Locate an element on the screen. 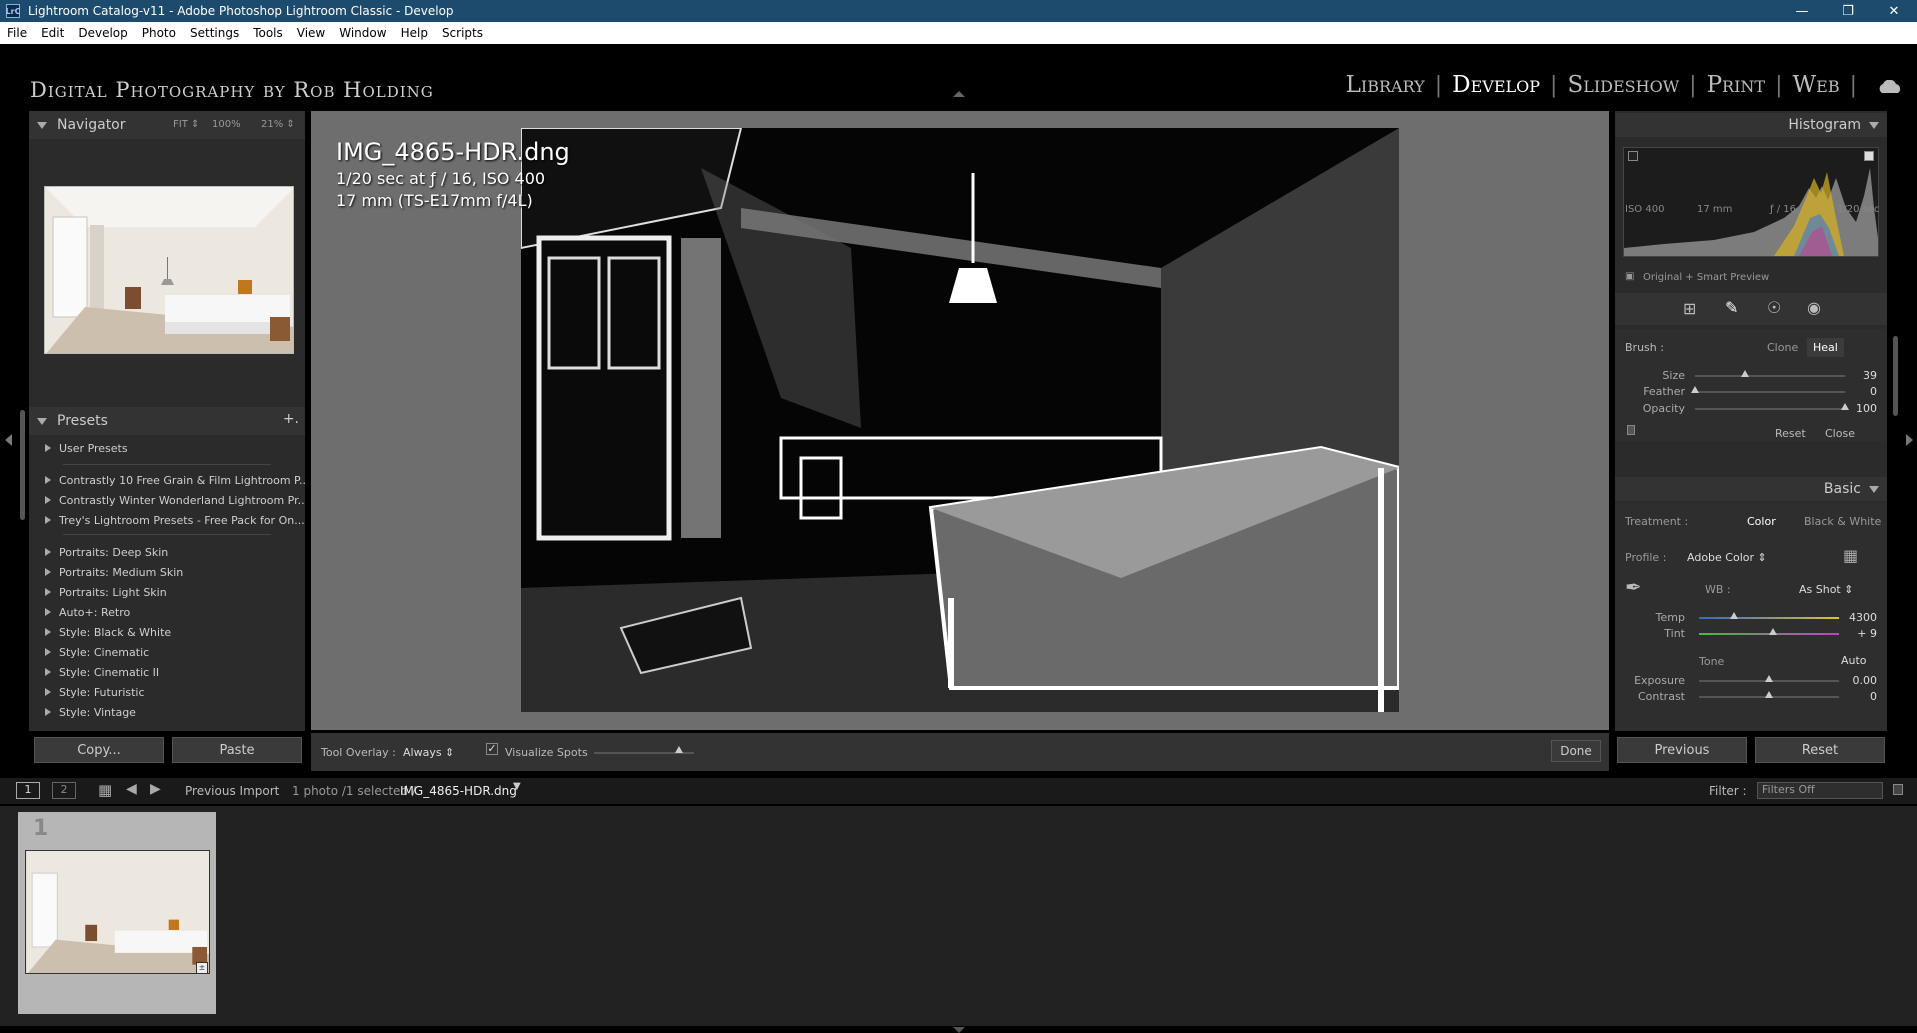  preset-folder: User Presets is located at coordinates (86, 448).